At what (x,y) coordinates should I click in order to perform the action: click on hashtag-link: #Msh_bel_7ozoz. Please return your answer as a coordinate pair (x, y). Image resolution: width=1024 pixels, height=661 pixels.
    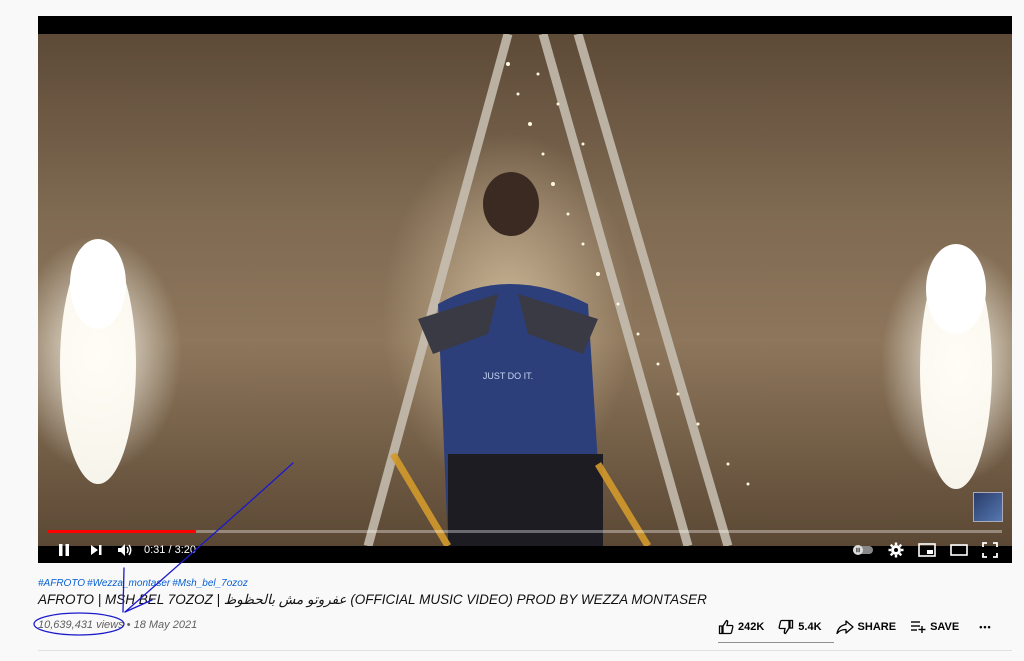
    Looking at the image, I should click on (210, 583).